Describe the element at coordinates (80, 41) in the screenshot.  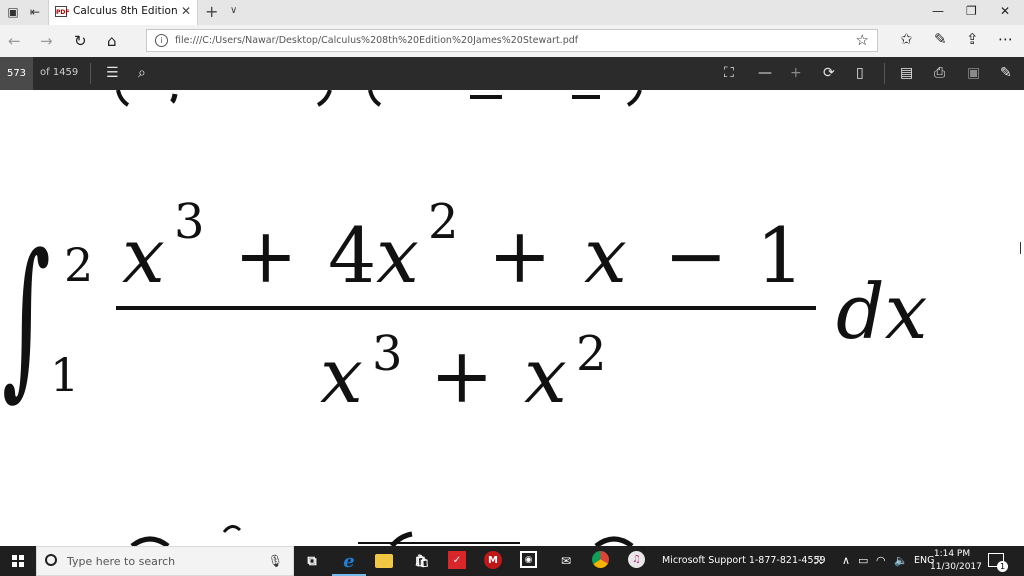
I see `refresh-icon: ↻` at that location.